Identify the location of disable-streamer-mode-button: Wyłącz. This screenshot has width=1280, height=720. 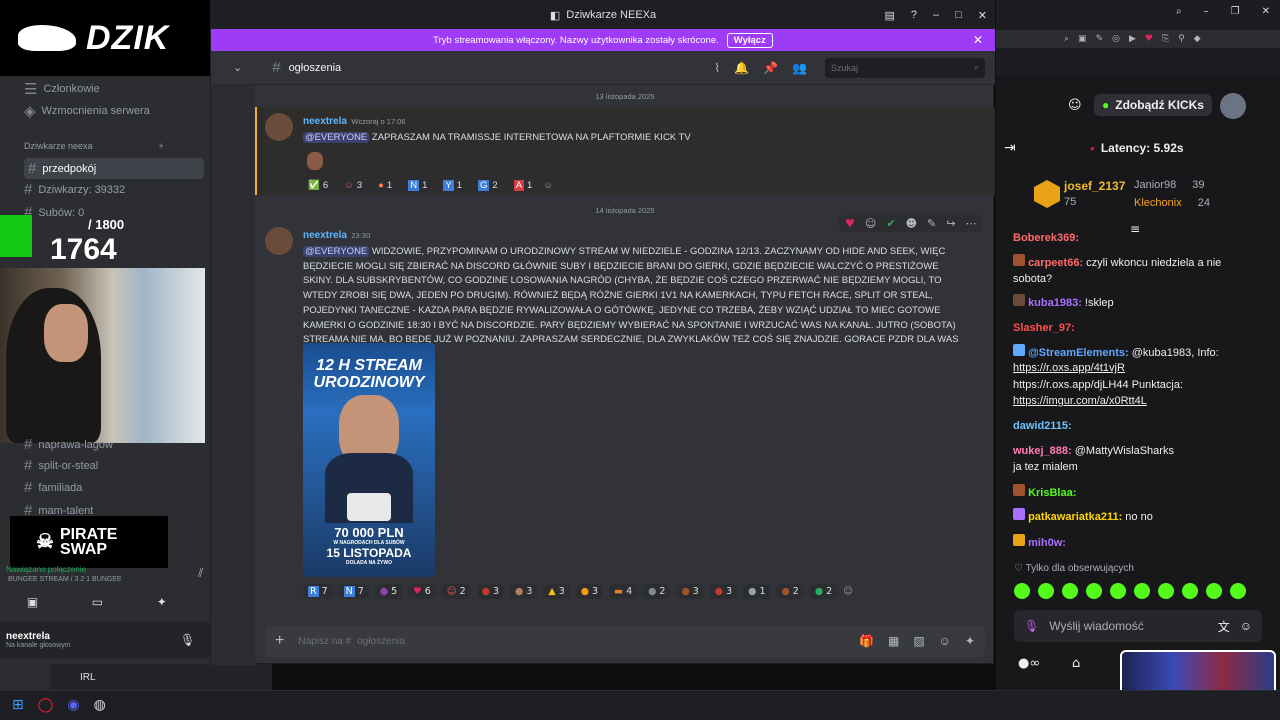
(749, 40).